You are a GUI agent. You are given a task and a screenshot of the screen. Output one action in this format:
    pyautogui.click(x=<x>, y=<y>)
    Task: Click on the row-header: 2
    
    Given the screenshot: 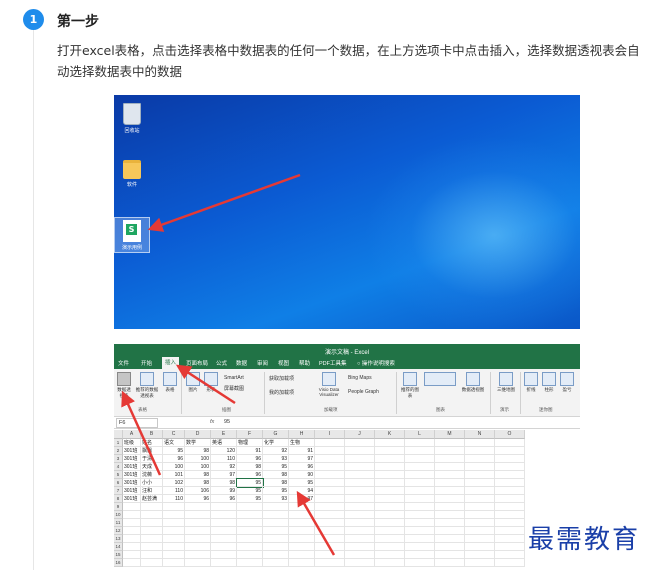 What is the action you would take?
    pyautogui.click(x=118, y=451)
    